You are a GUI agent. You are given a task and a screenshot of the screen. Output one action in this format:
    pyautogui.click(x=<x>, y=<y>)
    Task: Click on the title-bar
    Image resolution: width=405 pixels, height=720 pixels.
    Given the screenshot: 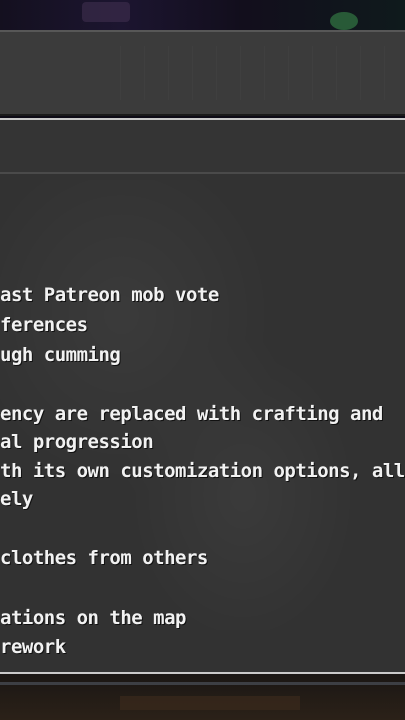 What is the action you would take?
    pyautogui.click(x=202, y=73)
    